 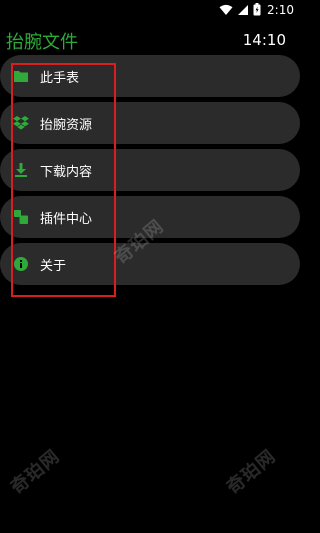 What do you see at coordinates (66, 172) in the screenshot?
I see `menu-item-label: 下载内容` at bounding box center [66, 172].